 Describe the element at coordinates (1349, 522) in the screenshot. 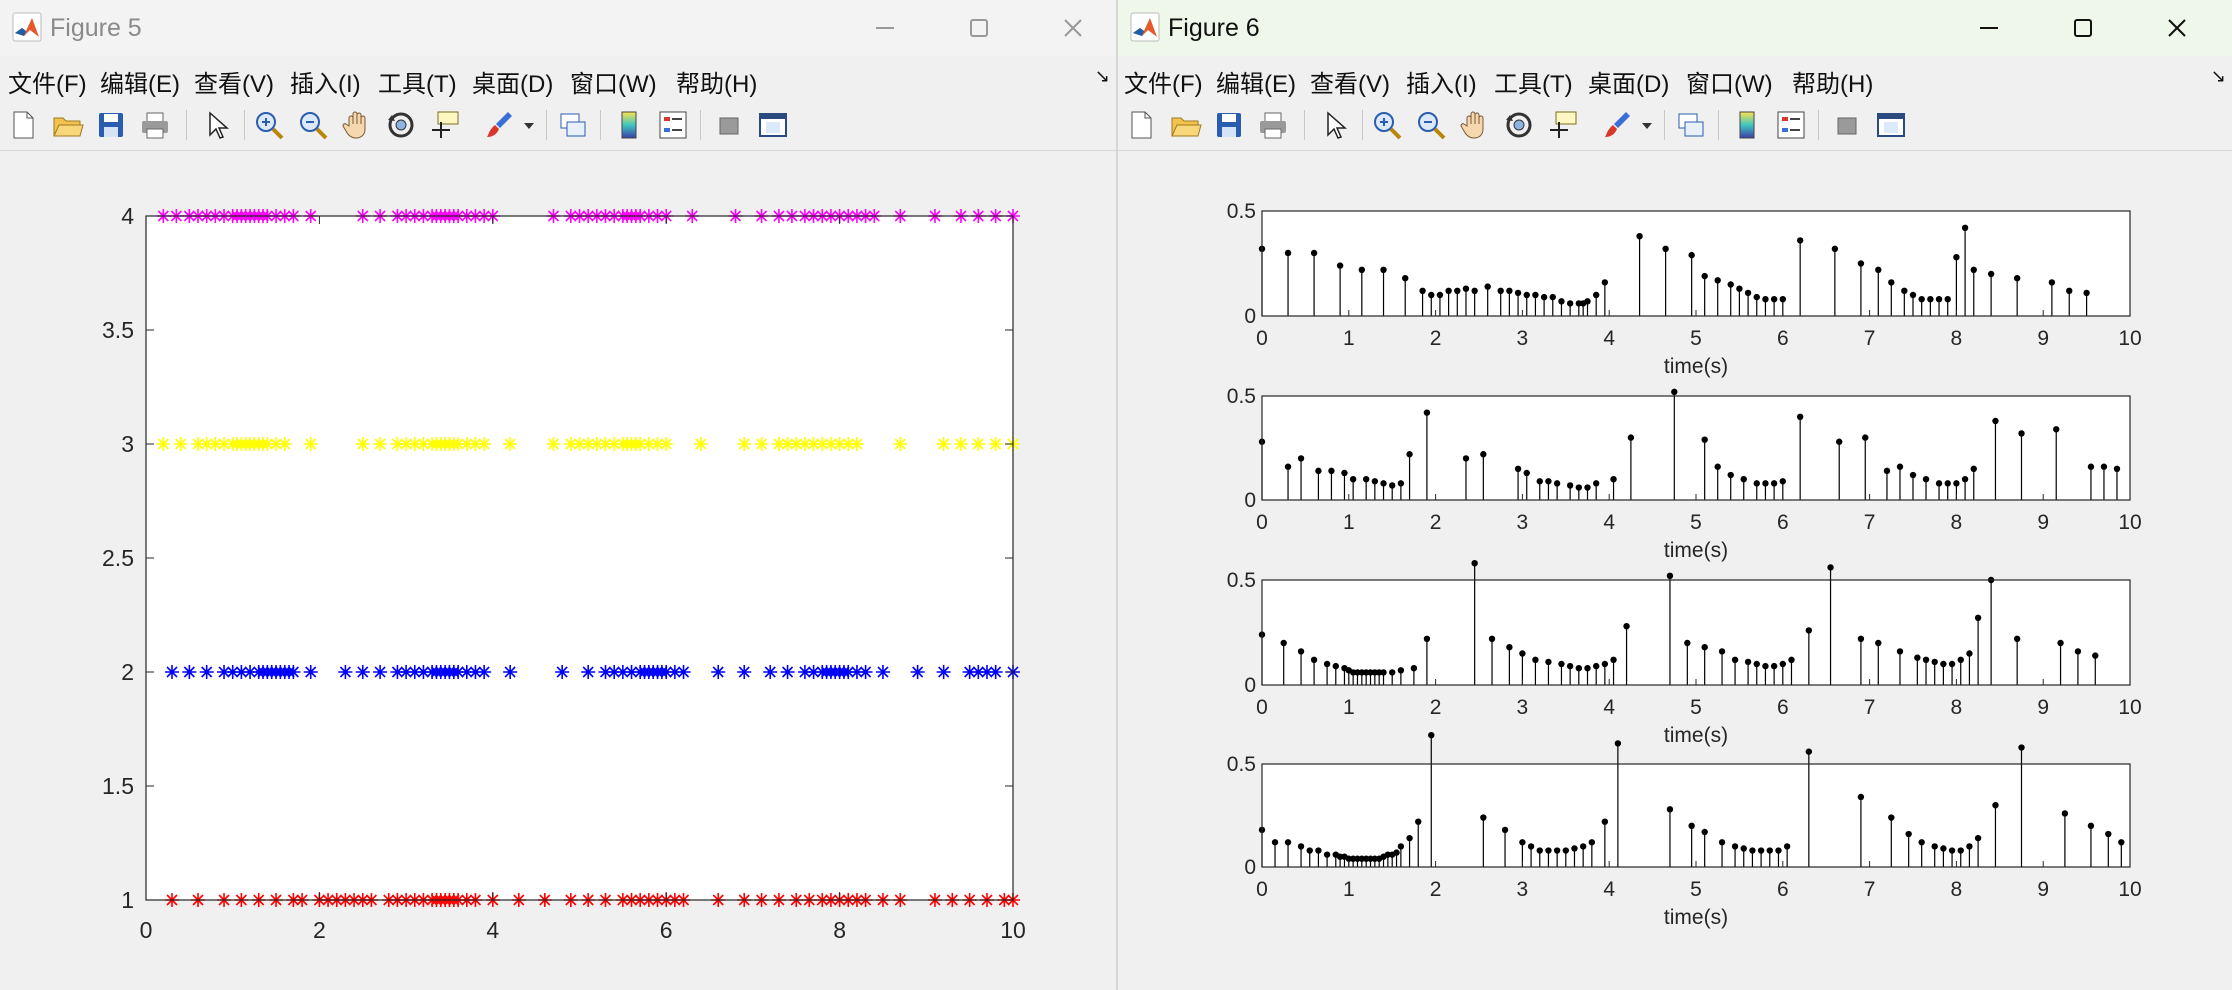

I see `x-tick-label: 1` at that location.